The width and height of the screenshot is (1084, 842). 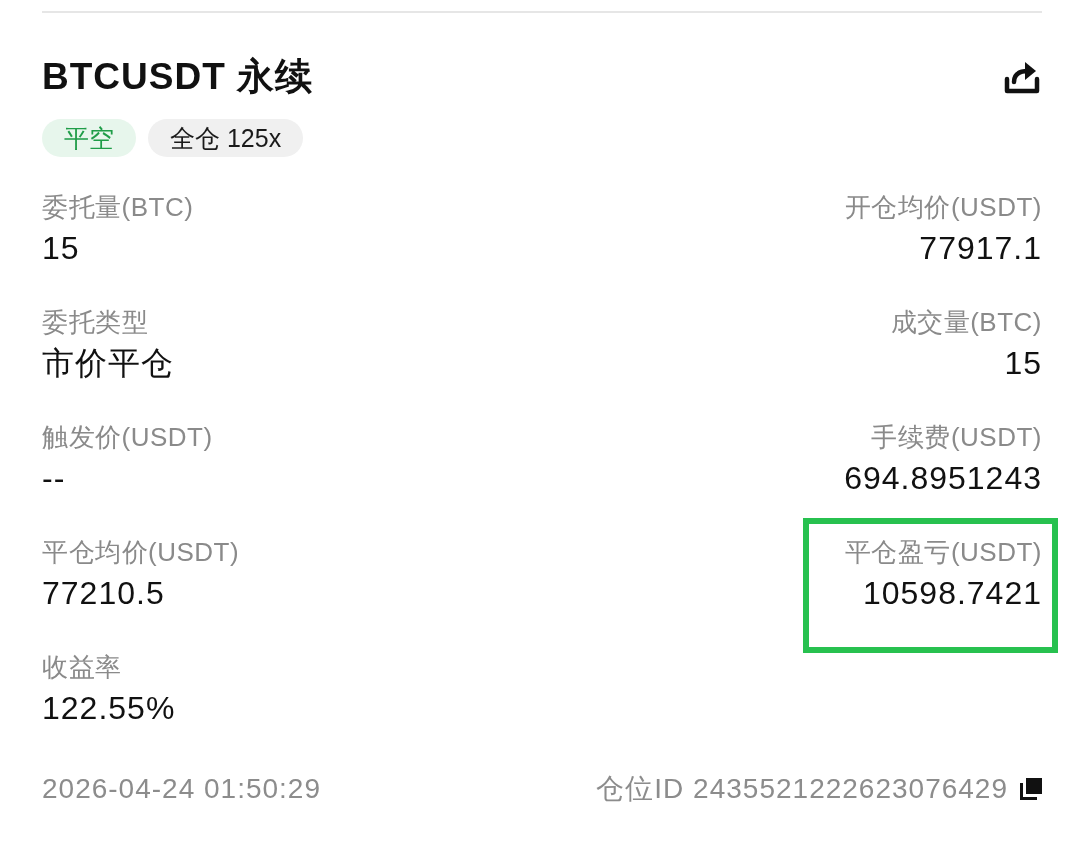 I want to click on field-value: 10598.7421, so click(x=952, y=593).